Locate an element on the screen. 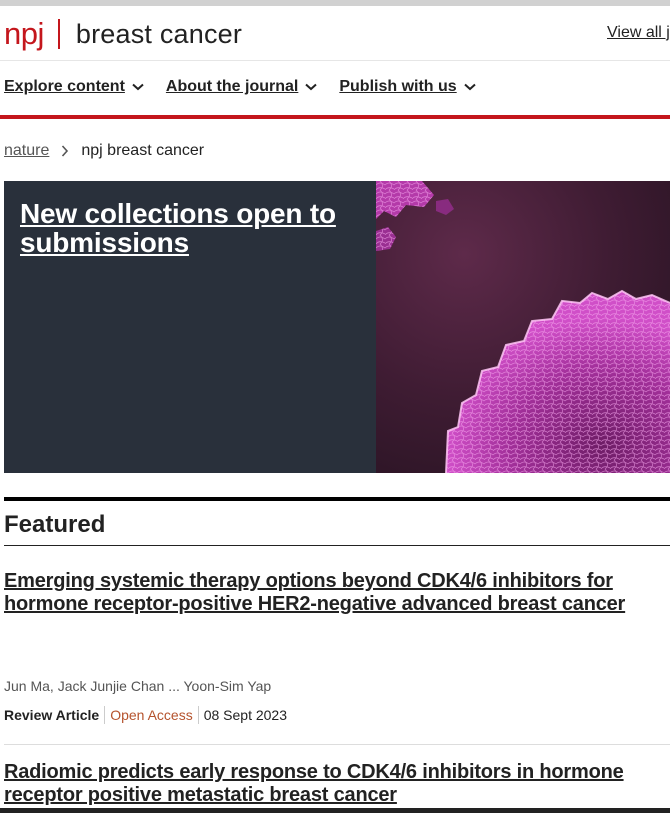 This screenshot has width=670, height=813. nav-item-label: Explore content is located at coordinates (64, 86).